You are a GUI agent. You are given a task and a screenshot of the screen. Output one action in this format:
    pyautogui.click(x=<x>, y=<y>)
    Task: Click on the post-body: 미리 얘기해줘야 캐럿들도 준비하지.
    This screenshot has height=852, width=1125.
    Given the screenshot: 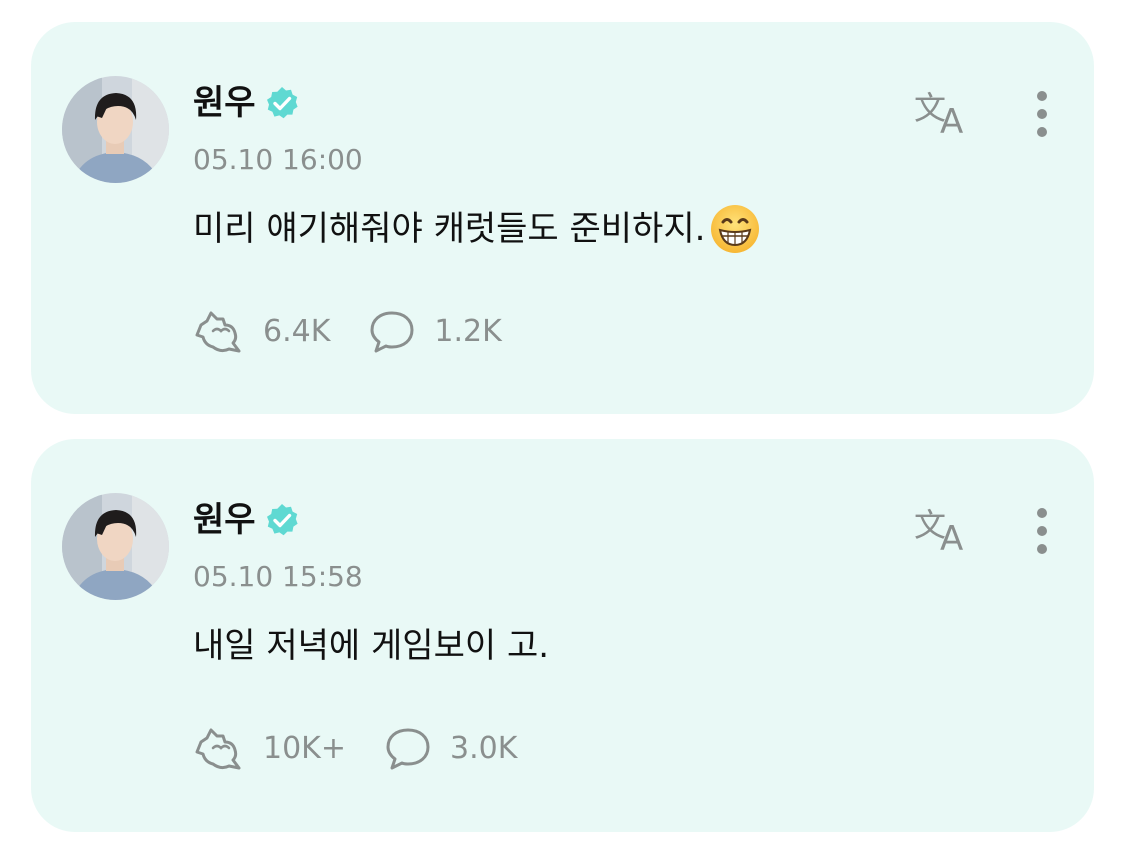 What is the action you would take?
    pyautogui.click(x=477, y=229)
    